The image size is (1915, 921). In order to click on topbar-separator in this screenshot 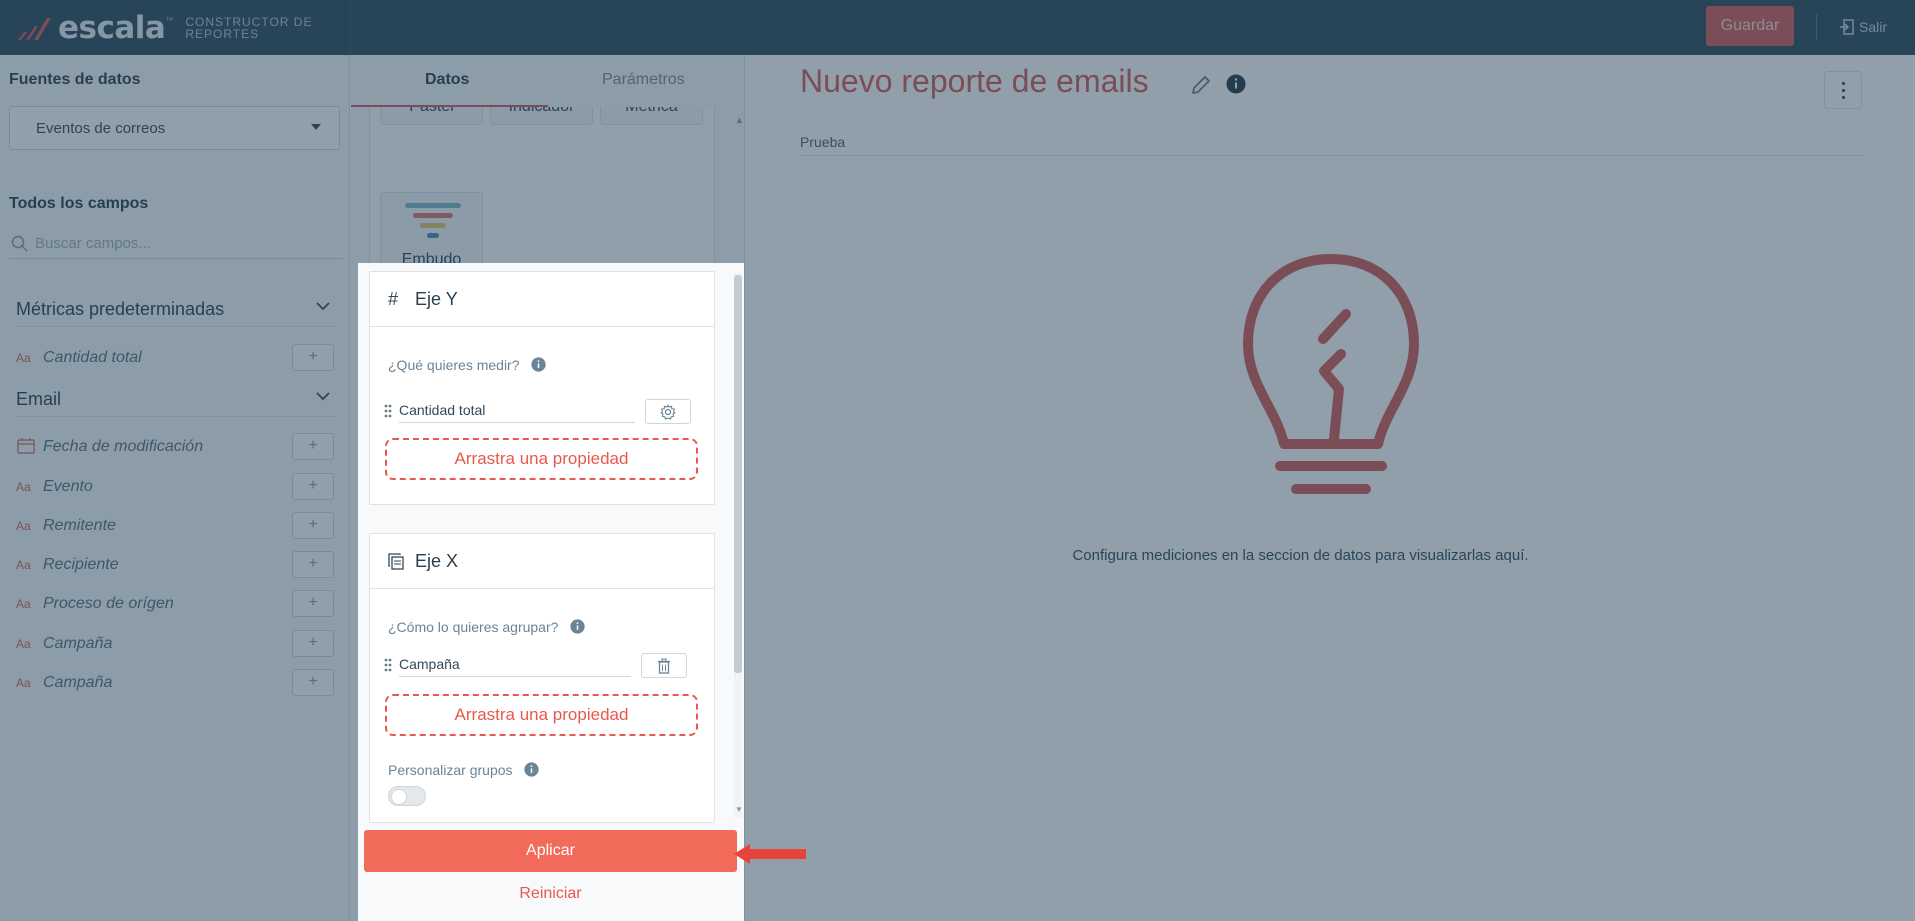, I will do `click(1816, 27)`.